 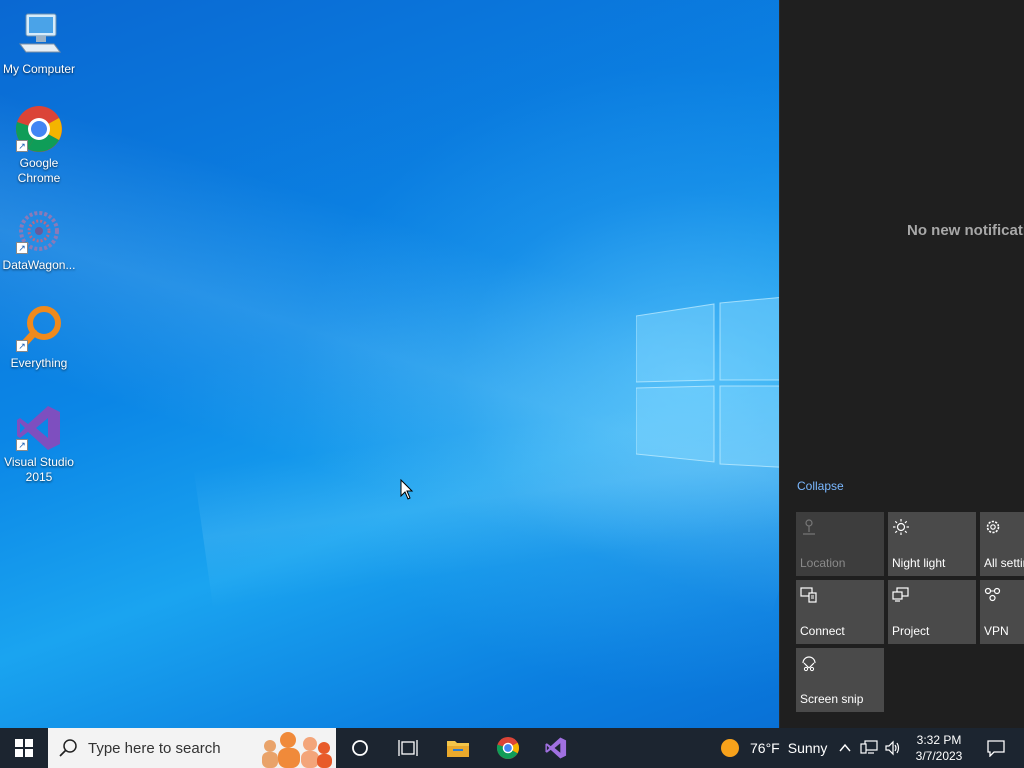 I want to click on quick-action-label: Screen snip, so click(x=832, y=699).